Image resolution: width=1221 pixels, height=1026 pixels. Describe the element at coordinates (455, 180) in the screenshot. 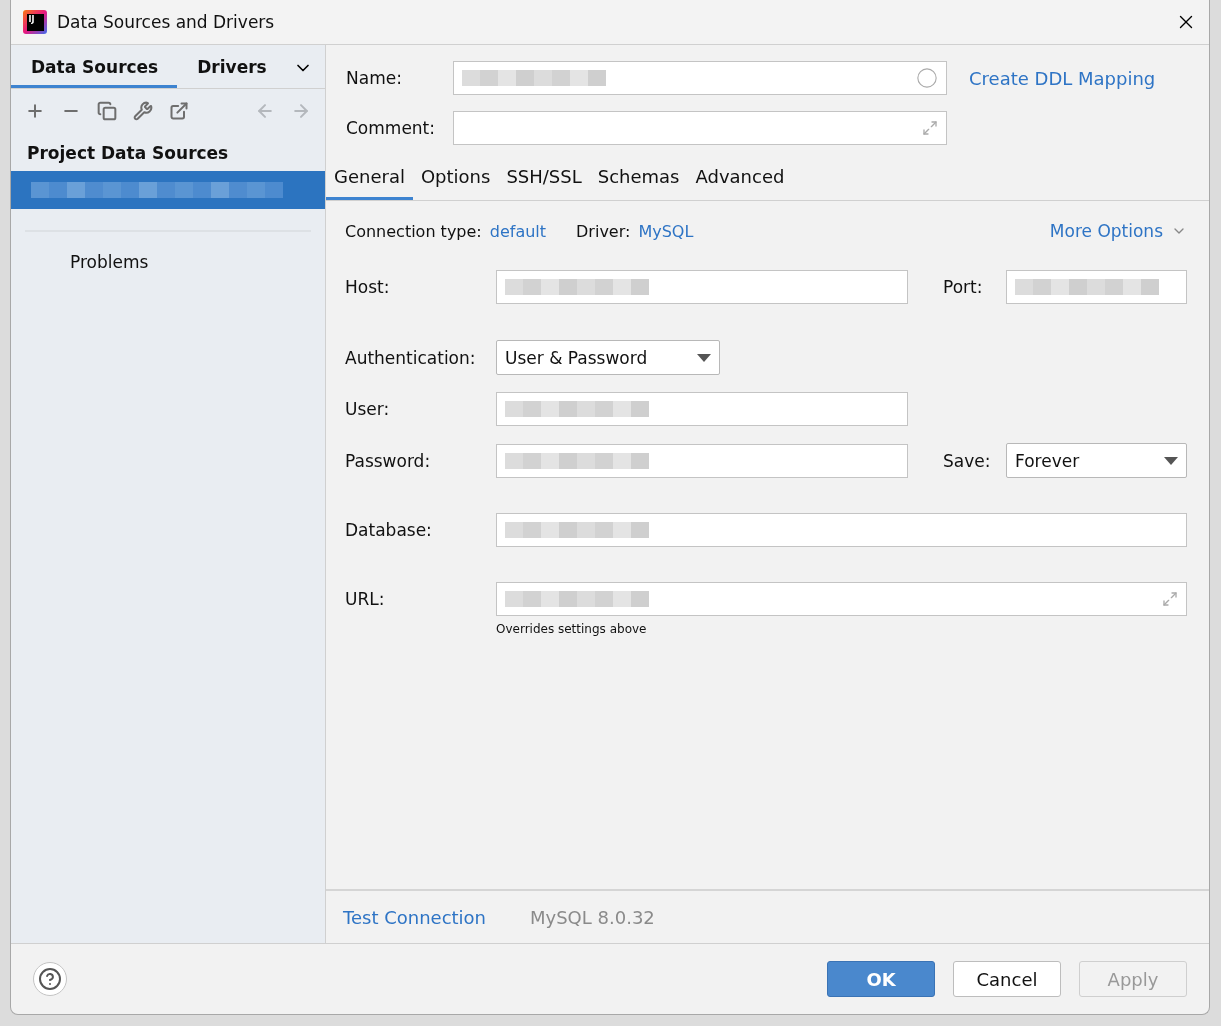

I see `tab: Options` at that location.